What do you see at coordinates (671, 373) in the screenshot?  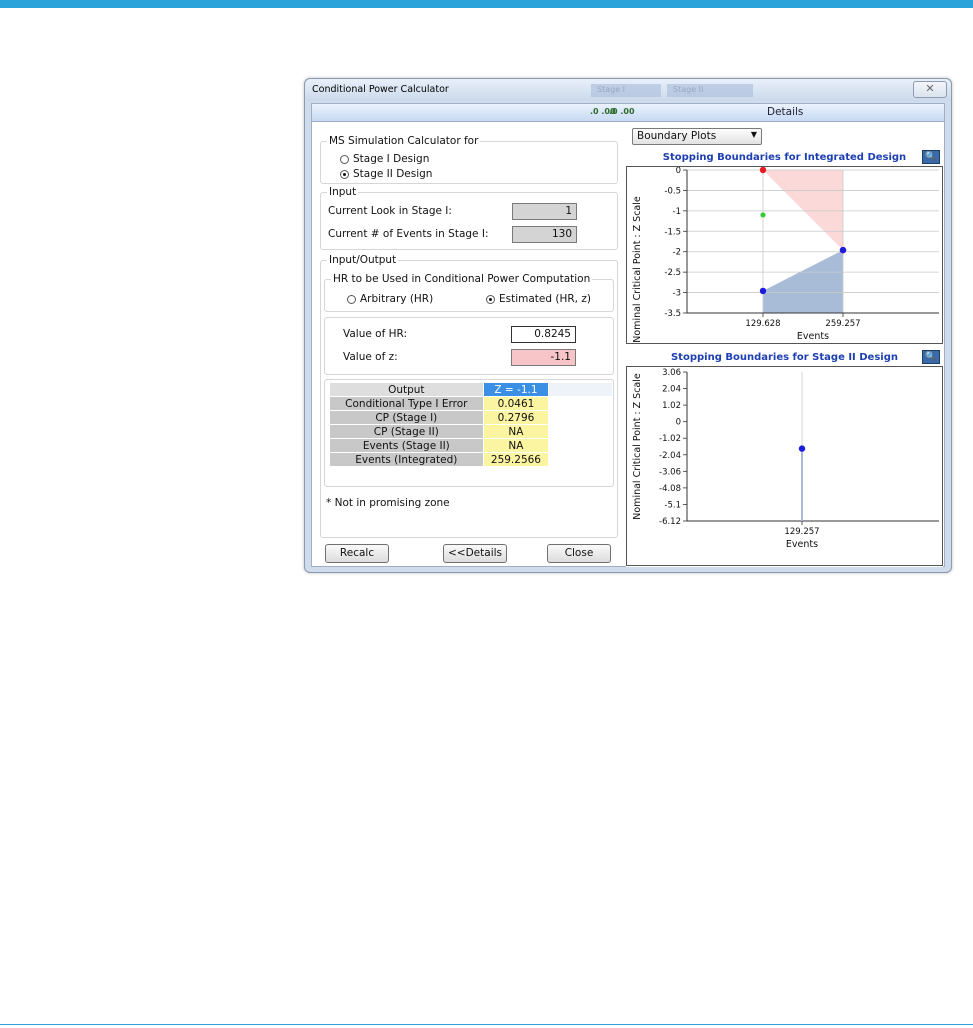 I see `y-tick-label: 3.06` at bounding box center [671, 373].